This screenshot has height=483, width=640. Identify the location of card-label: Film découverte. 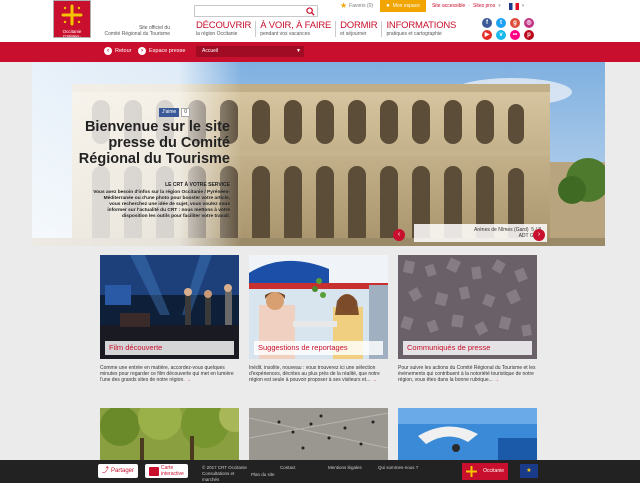
(169, 348).